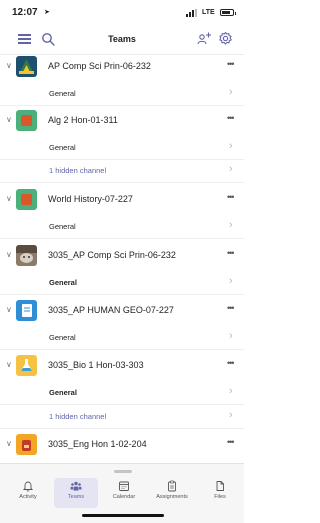 This screenshot has width=320, height=523. Describe the element at coordinates (76, 486) in the screenshot. I see `teams-icon` at that location.